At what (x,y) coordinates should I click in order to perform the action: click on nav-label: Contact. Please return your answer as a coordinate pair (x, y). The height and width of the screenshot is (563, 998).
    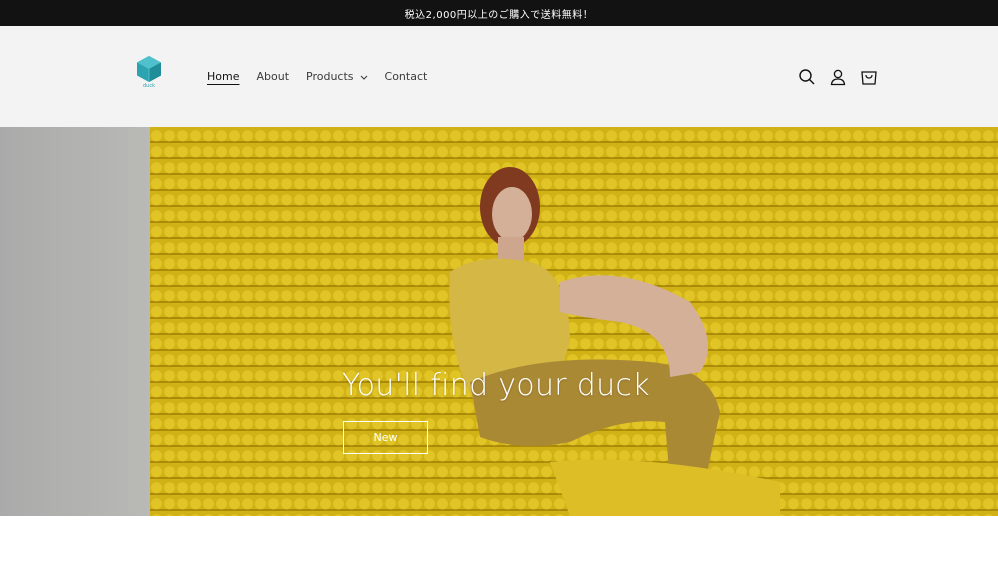
    Looking at the image, I should click on (406, 76).